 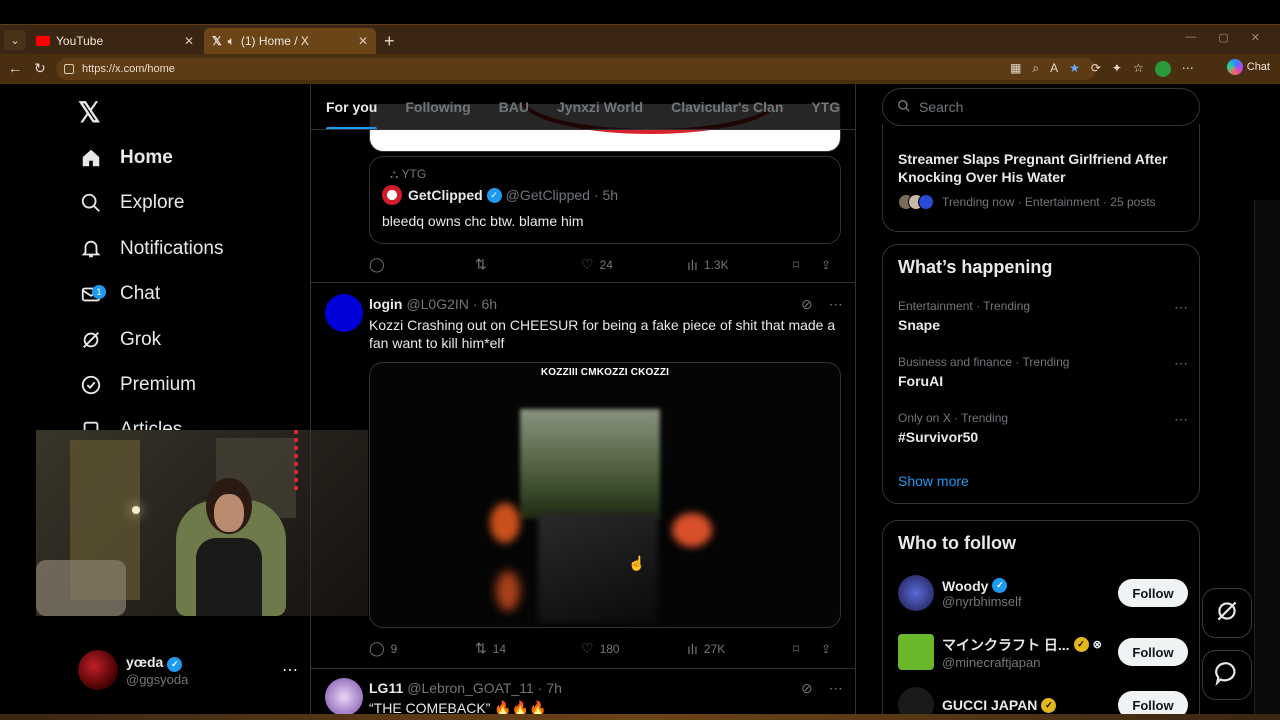 What do you see at coordinates (481, 264) in the screenshot?
I see `repost-icon: ⇅` at bounding box center [481, 264].